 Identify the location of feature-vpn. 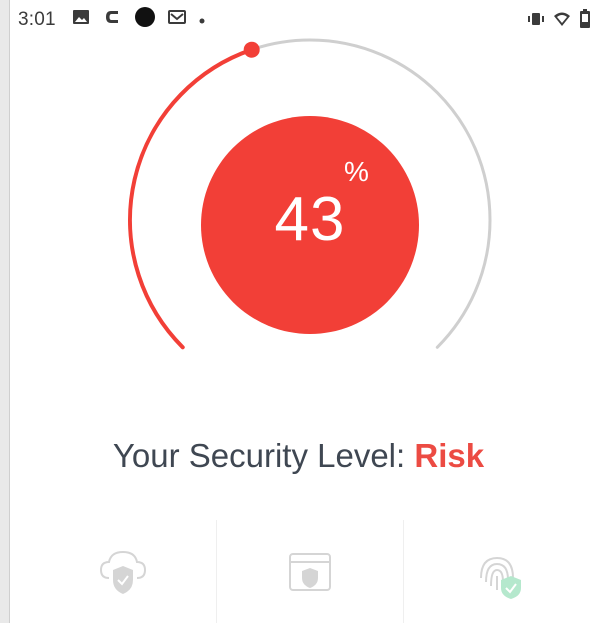
(123, 571).